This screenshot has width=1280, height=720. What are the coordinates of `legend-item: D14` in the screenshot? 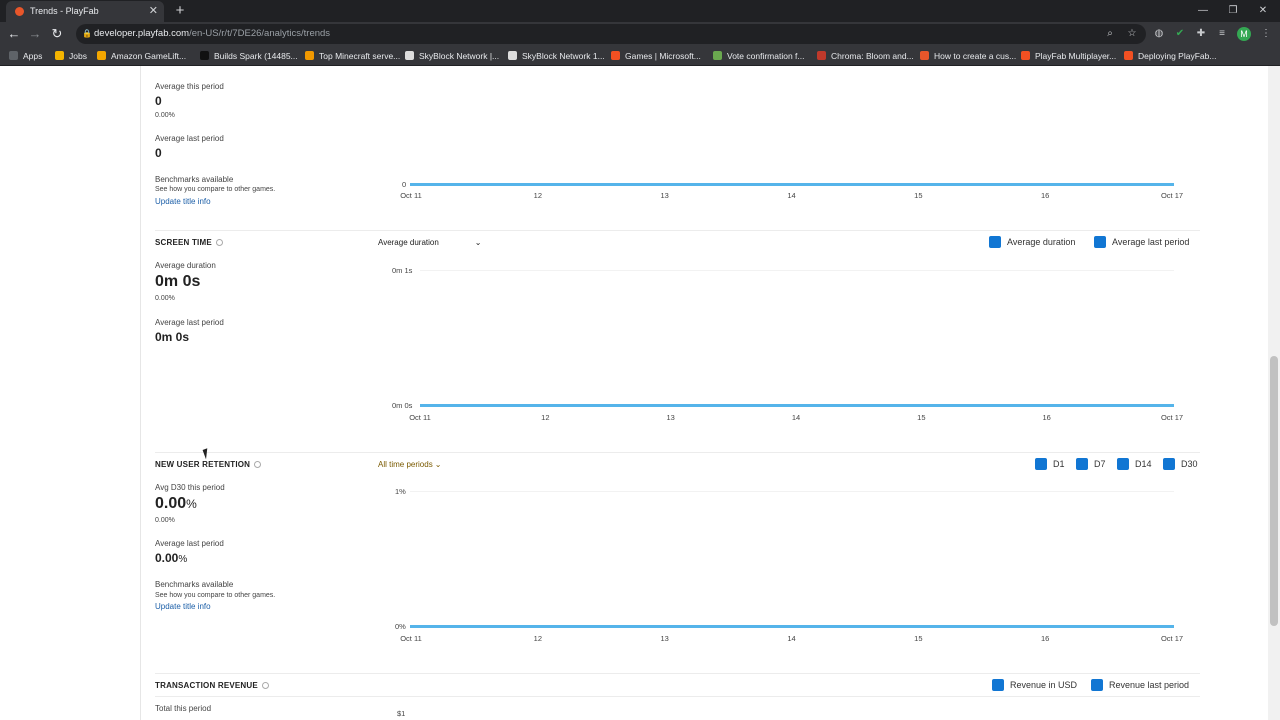 It's located at (1134, 464).